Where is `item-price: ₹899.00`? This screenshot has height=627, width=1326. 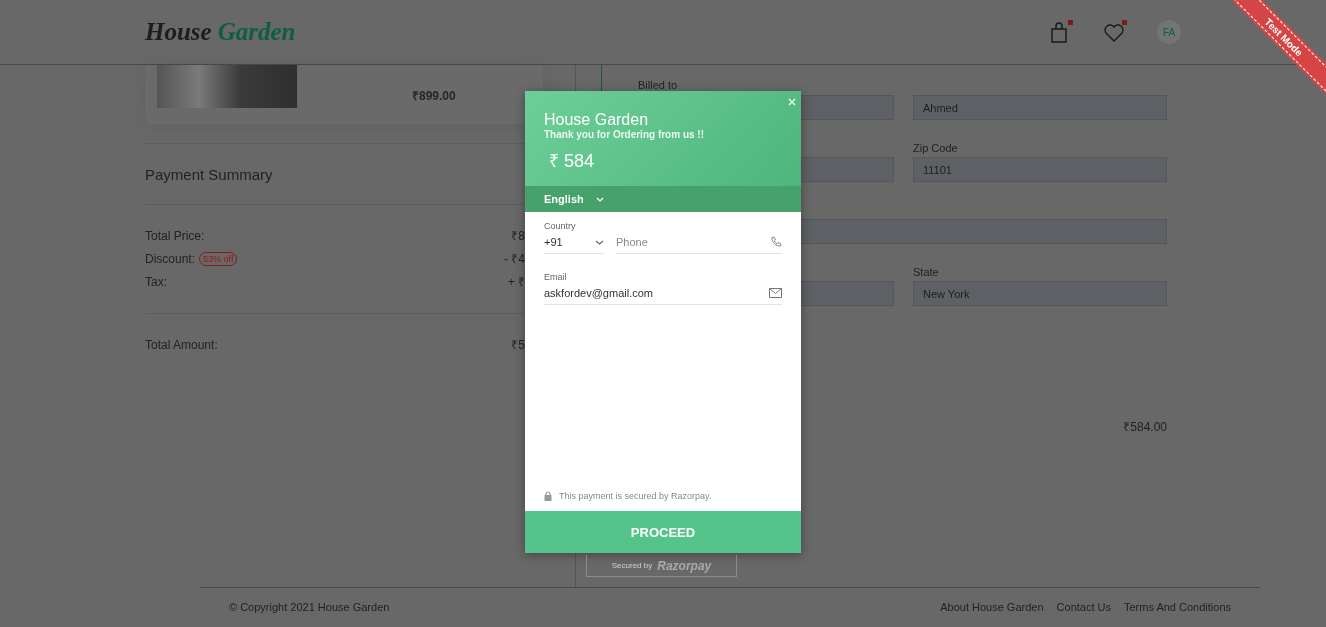 item-price: ₹899.00 is located at coordinates (434, 96).